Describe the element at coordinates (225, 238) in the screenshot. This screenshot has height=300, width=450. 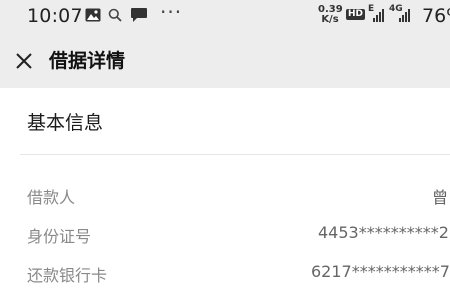
I see `row-id-number: 身份证号 4453**********21` at that location.